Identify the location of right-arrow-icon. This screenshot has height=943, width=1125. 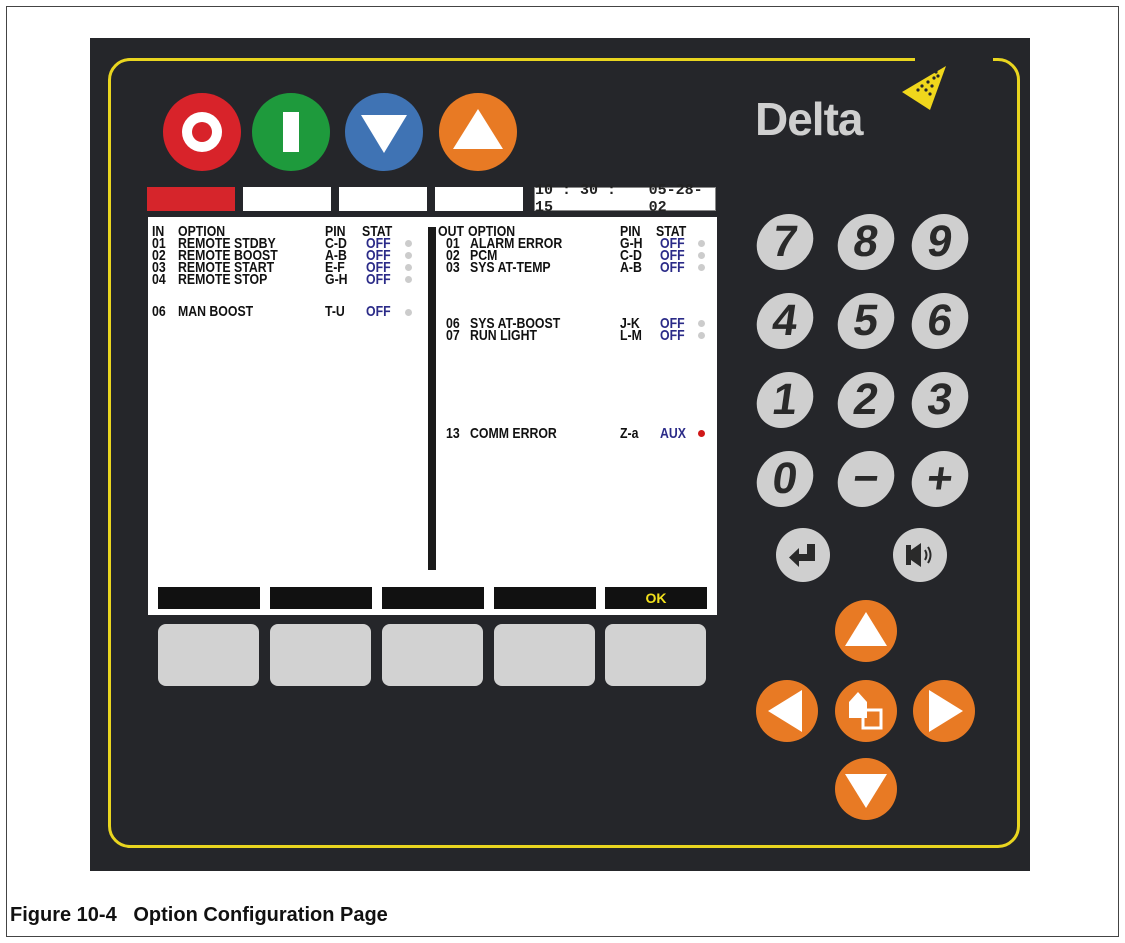
(946, 711).